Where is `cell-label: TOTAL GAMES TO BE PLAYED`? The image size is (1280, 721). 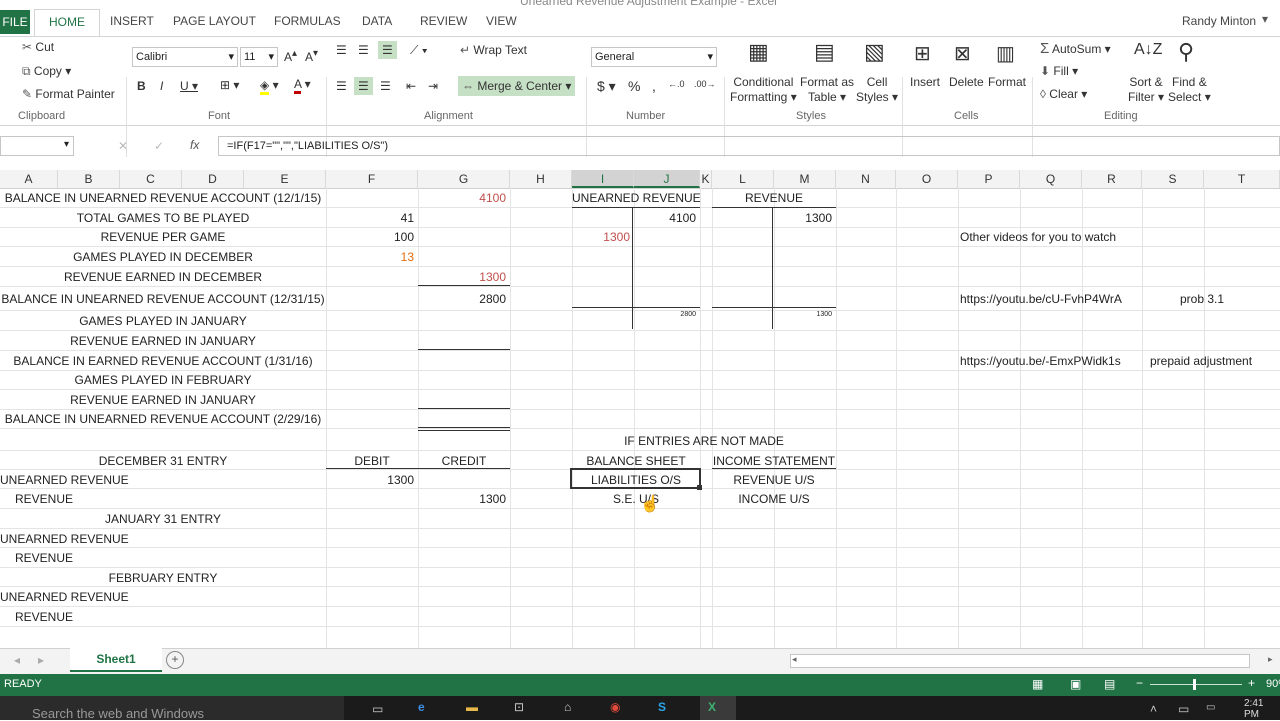 cell-label: TOTAL GAMES TO BE PLAYED is located at coordinates (163, 218).